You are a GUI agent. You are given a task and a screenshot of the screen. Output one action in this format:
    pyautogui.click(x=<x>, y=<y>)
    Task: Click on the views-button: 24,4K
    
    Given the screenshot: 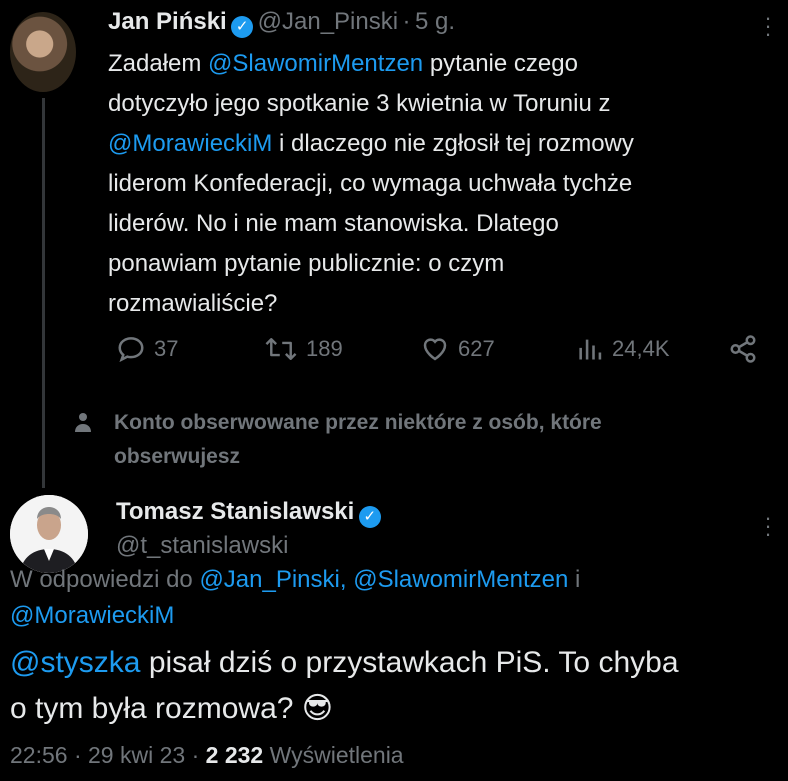 What is the action you would take?
    pyautogui.click(x=623, y=349)
    